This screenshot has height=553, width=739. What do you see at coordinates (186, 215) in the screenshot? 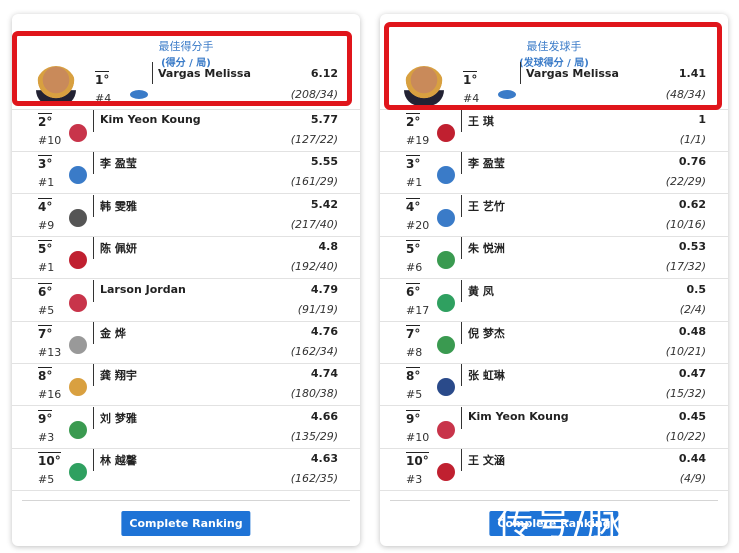
I see `ranking-row: 4° #9 韩 雯雅 5.42 (217/40)` at bounding box center [186, 215].